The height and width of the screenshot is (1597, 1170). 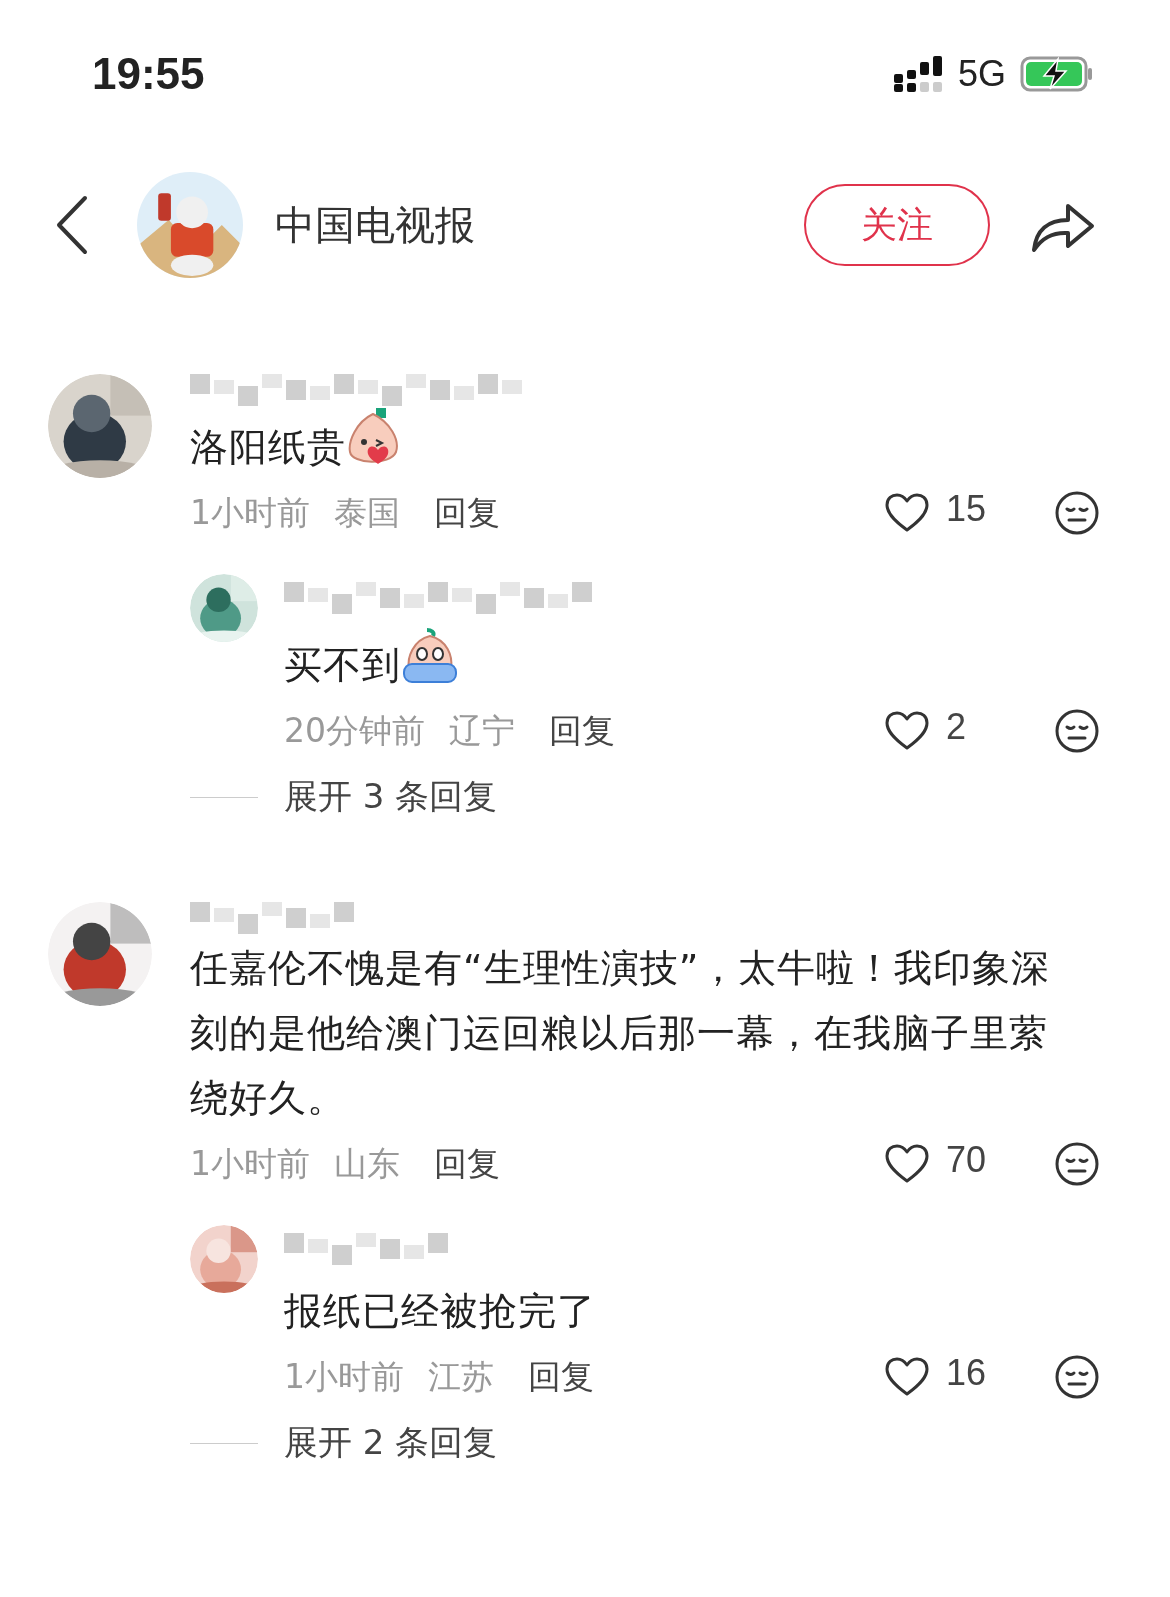 I want to click on follow-button: 关注, so click(x=897, y=225).